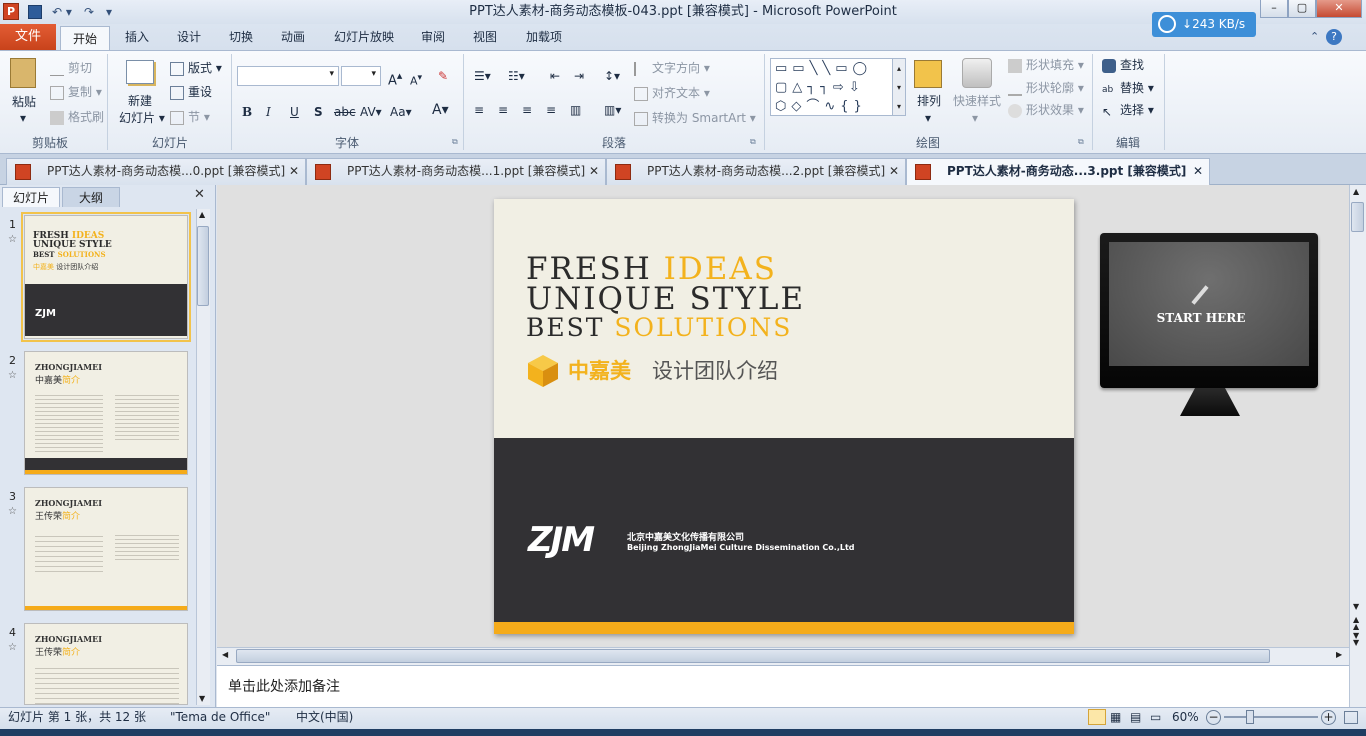 The image size is (1366, 736). What do you see at coordinates (479, 110) in the screenshot?
I see `align-left-button: ≡` at bounding box center [479, 110].